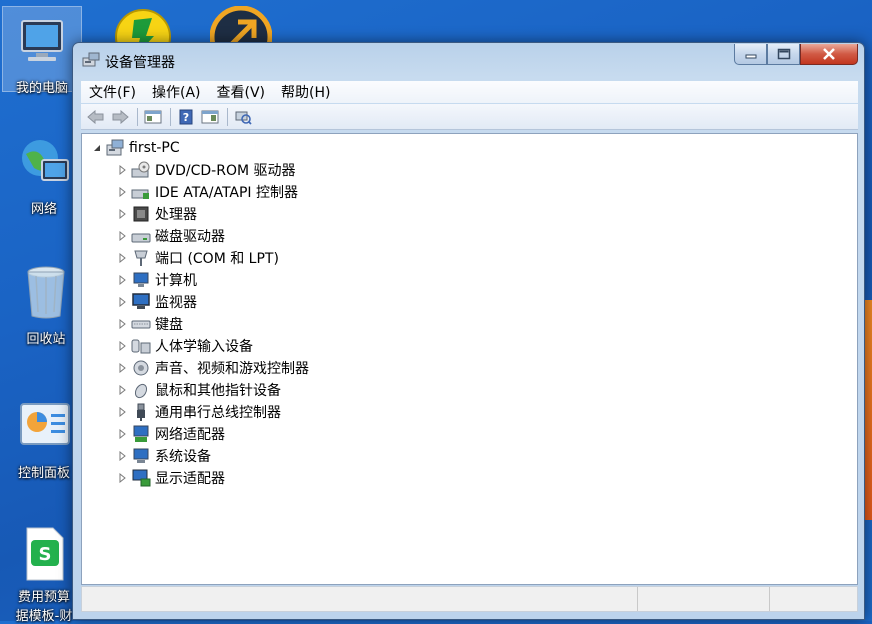 This screenshot has width=872, height=624. Describe the element at coordinates (176, 92) in the screenshot. I see `menu-action: 操作(A)` at that location.